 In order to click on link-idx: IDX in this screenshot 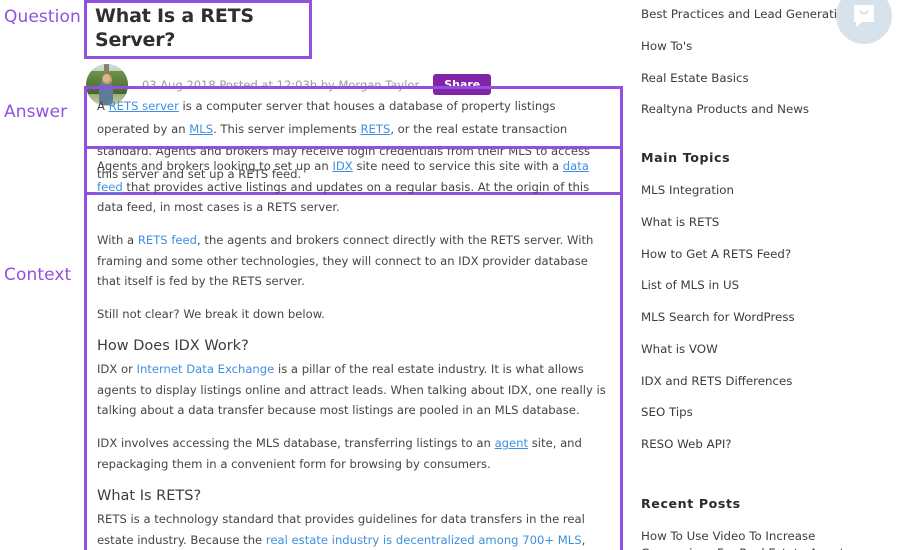, I will do `click(342, 166)`.